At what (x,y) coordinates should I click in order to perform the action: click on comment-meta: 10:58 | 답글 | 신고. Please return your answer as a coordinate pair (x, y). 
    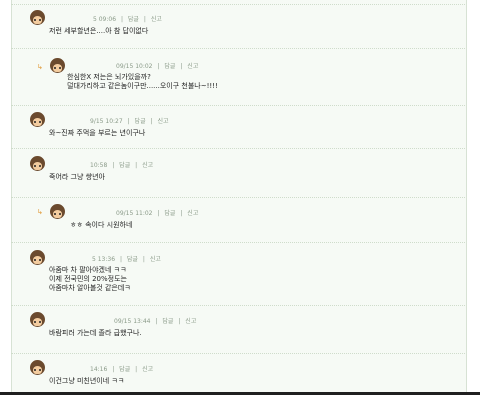
    Looking at the image, I should click on (122, 165).